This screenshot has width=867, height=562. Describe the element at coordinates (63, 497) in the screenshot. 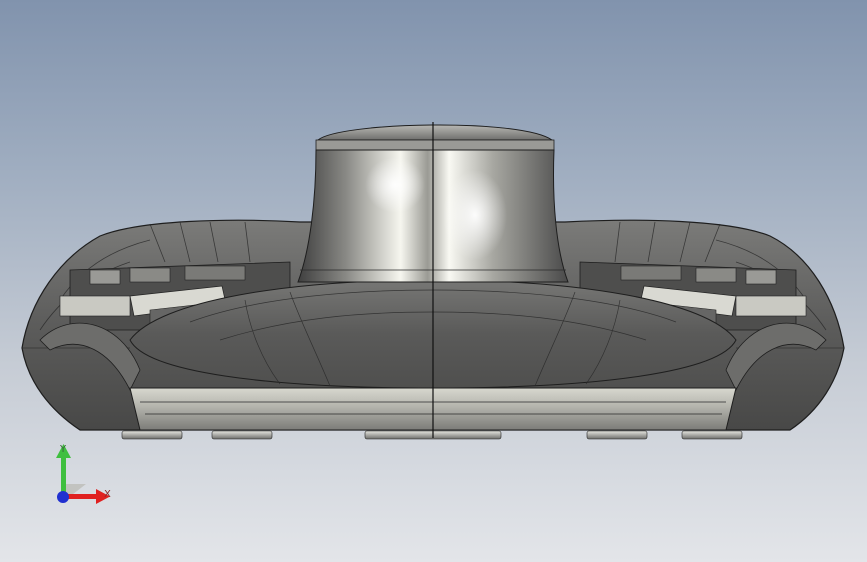

I see `z-axis-dot` at that location.